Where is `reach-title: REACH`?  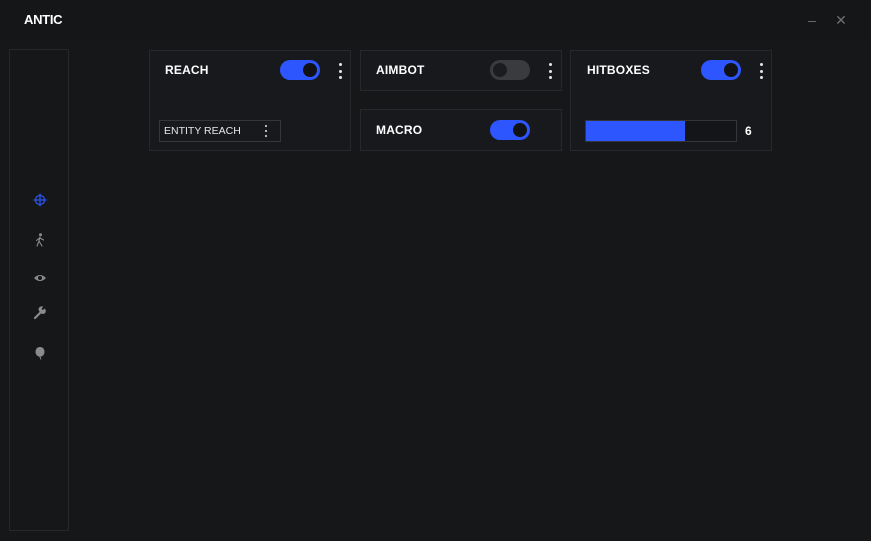 reach-title: REACH is located at coordinates (187, 70).